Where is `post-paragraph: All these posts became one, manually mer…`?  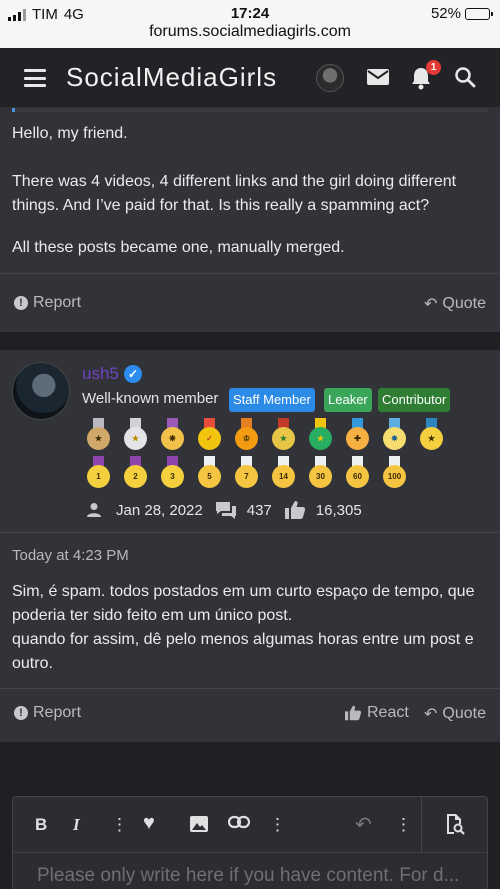
post-paragraph: All these posts became one, manually mer… is located at coordinates (178, 247).